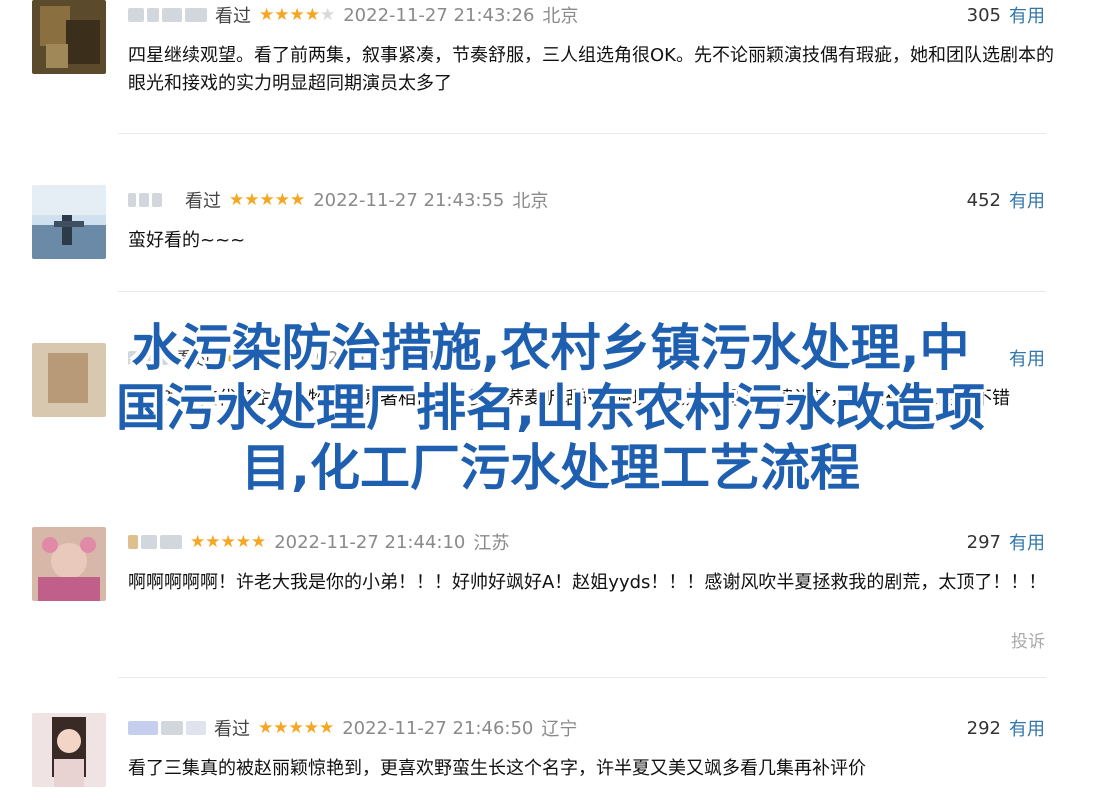 The width and height of the screenshot is (1101, 812). What do you see at coordinates (983, 15) in the screenshot?
I see `vote-count: 305` at bounding box center [983, 15].